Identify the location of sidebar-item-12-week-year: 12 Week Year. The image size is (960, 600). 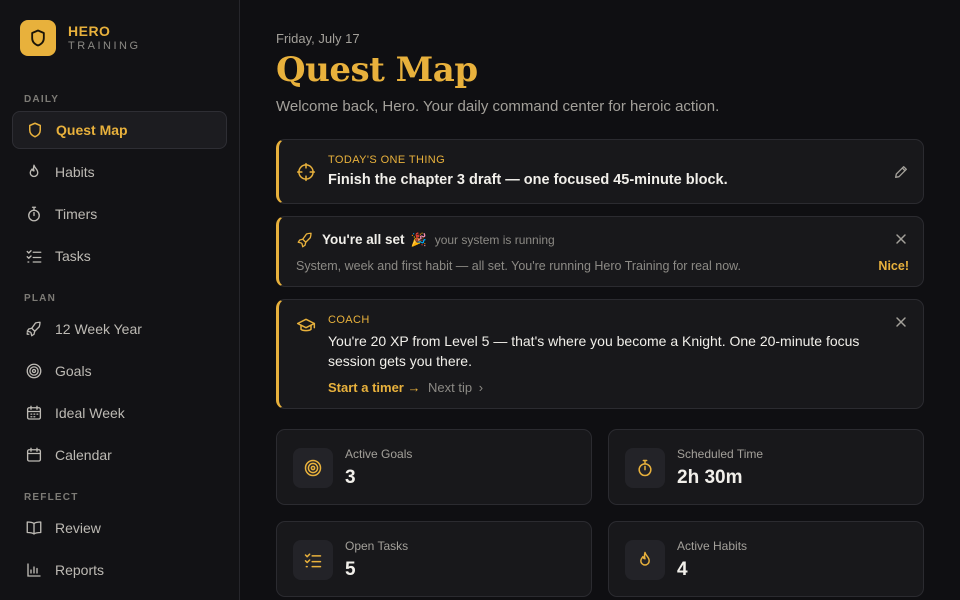
(119, 329).